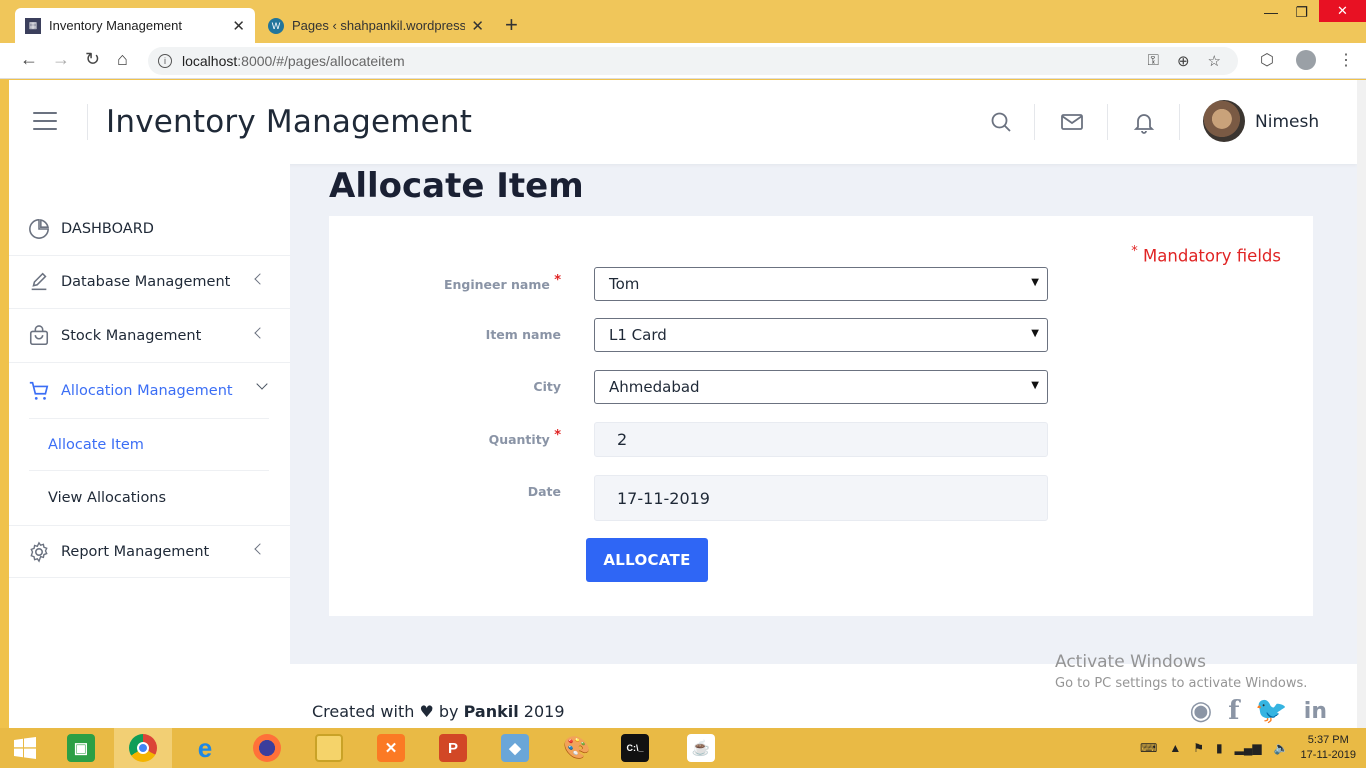 The image size is (1366, 768). Describe the element at coordinates (1287, 122) in the screenshot. I see `user-name: Nimesh` at that location.